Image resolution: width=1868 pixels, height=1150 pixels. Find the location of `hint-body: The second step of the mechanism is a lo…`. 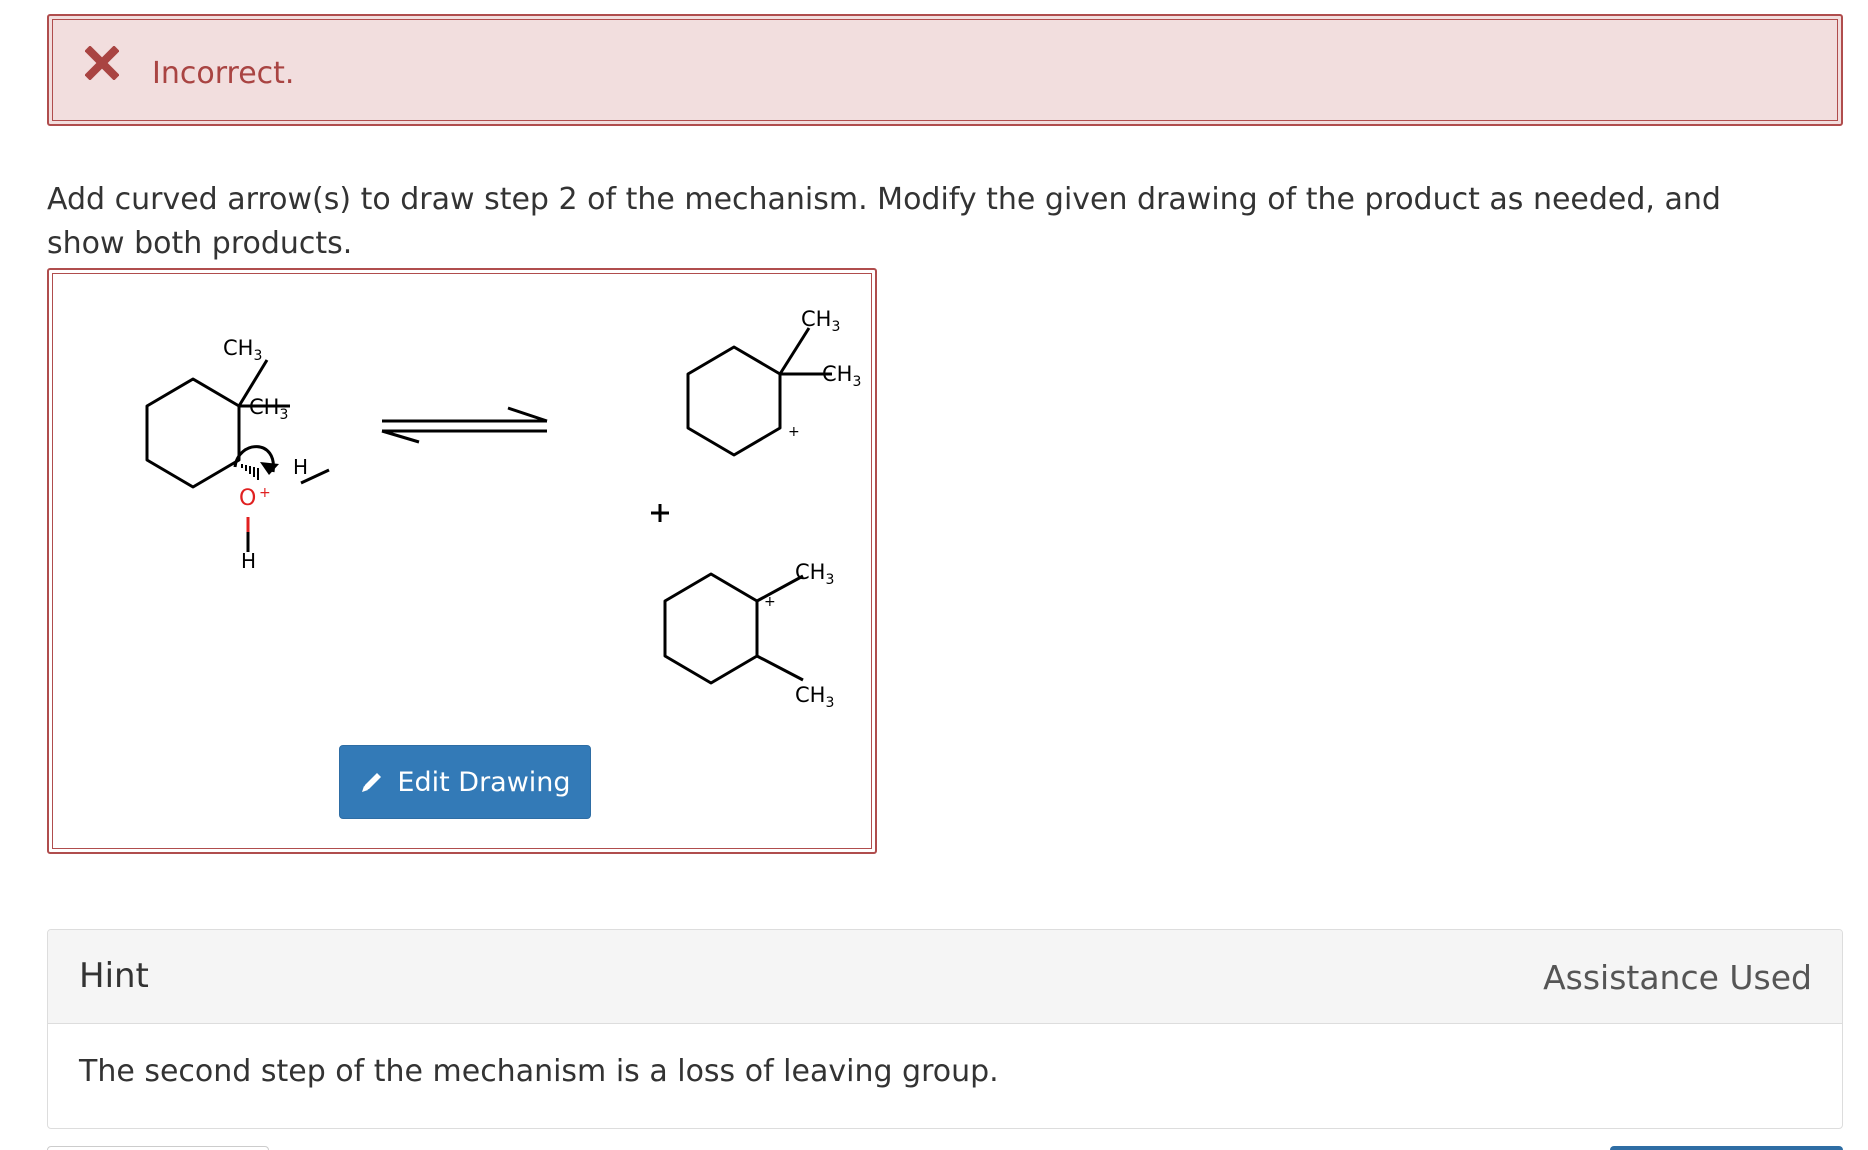

hint-body: The second step of the mechanism is a lo… is located at coordinates (539, 1071).